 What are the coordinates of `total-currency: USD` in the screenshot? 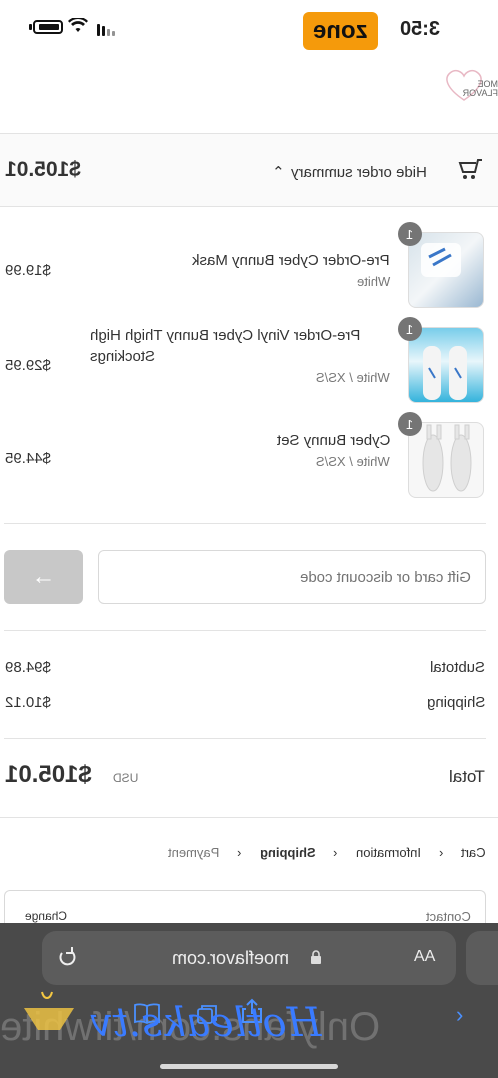 It's located at (125, 778).